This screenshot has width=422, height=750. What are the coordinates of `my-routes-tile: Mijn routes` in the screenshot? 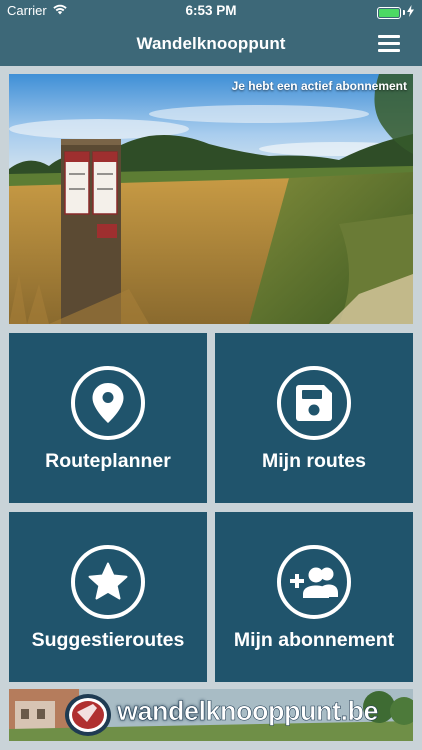 It's located at (314, 418).